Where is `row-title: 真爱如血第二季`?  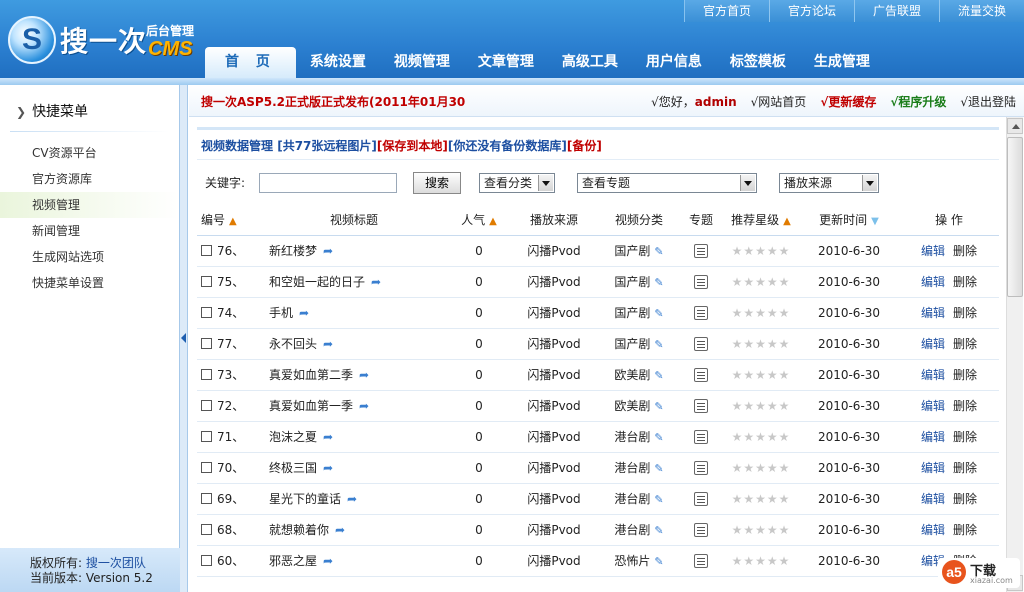 row-title: 真爱如血第二季 is located at coordinates (311, 375).